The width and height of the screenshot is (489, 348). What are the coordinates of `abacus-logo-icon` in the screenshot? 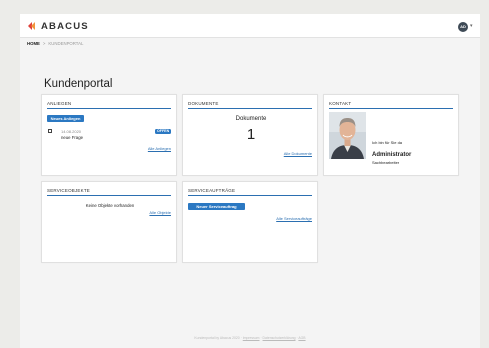 It's located at (33, 26).